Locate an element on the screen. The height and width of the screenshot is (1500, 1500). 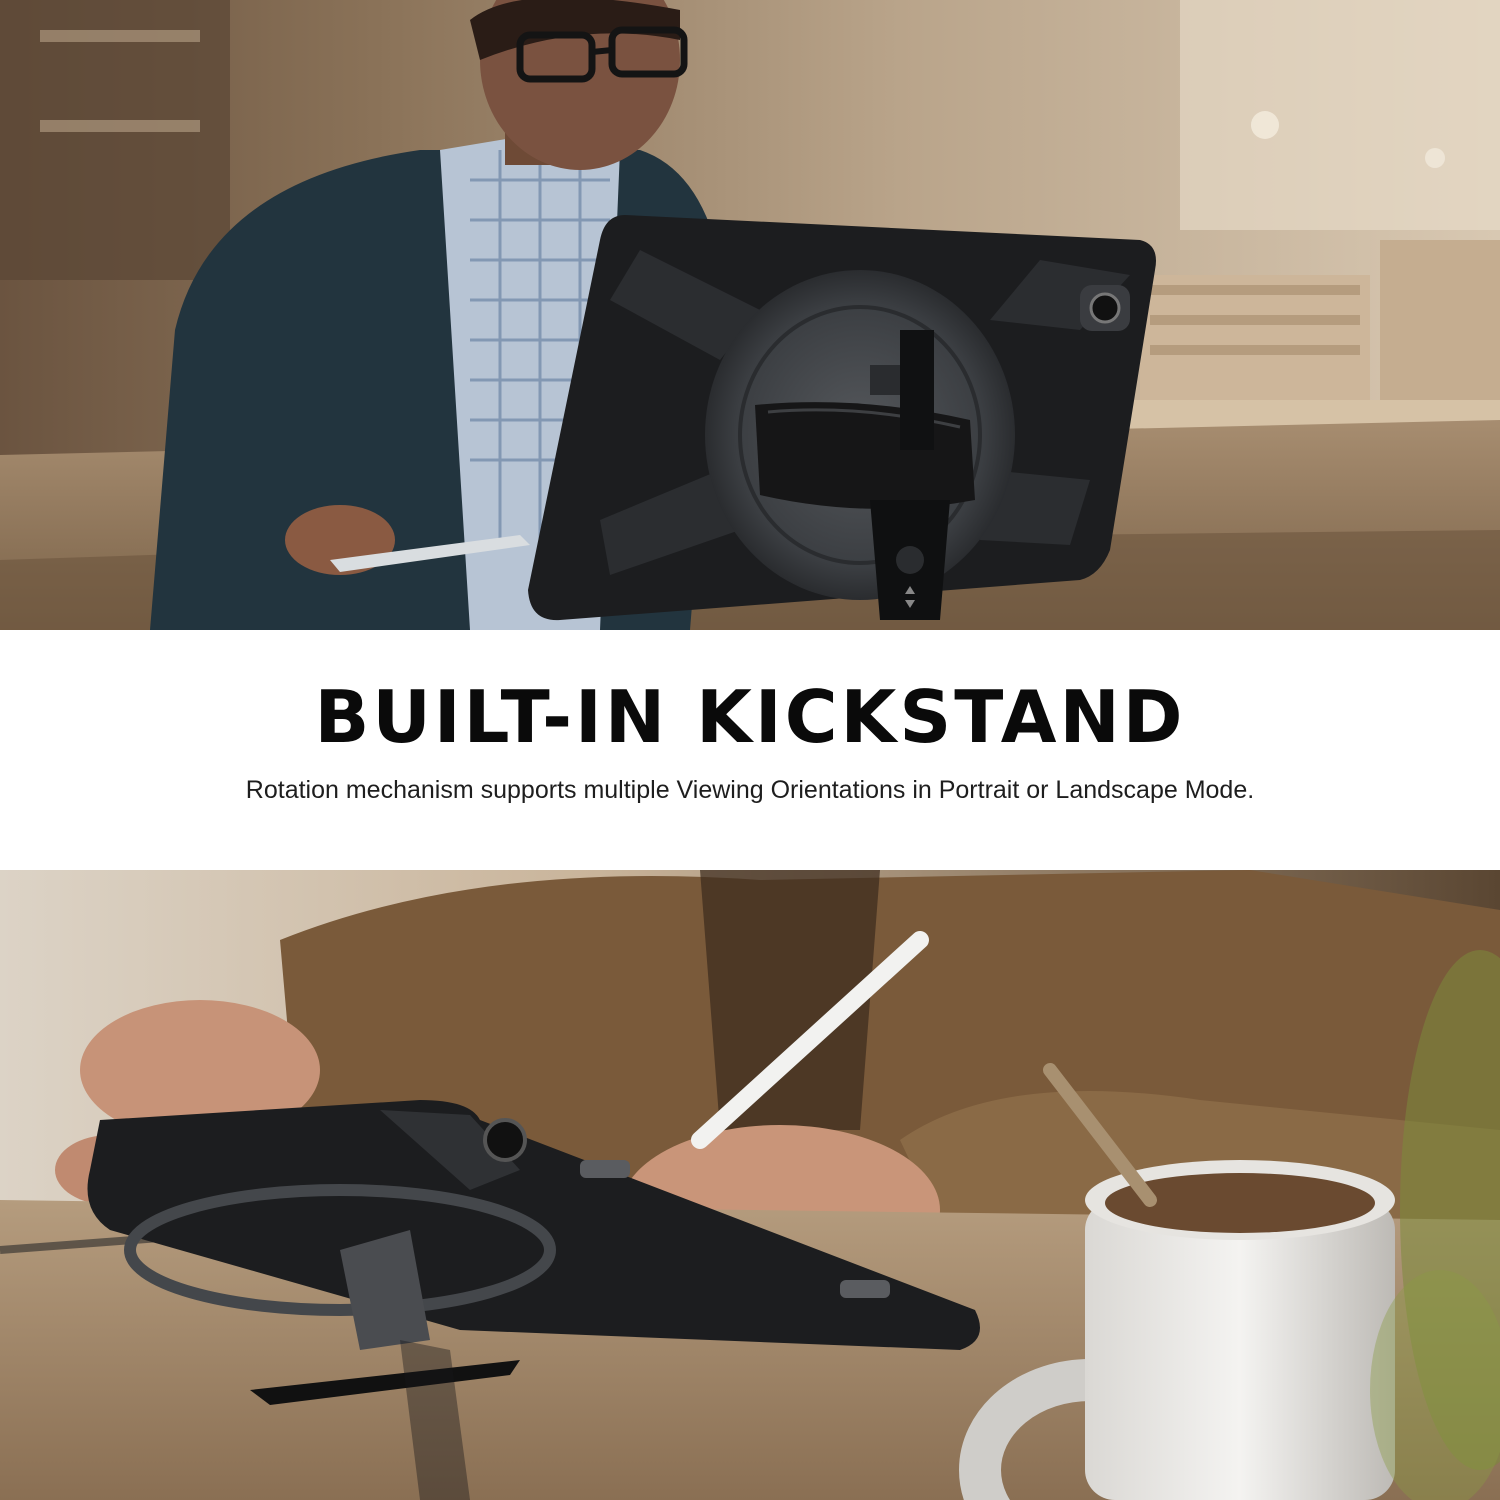
tablet-case is located at coordinates (842, 418).